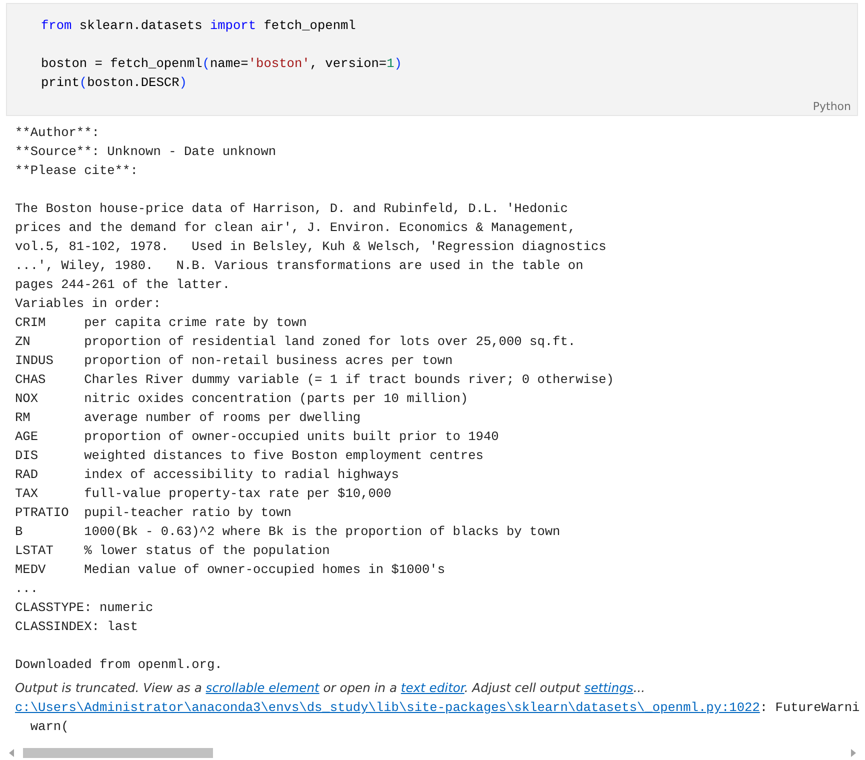 The width and height of the screenshot is (865, 760). What do you see at coordinates (299, 266) in the screenshot?
I see `output-line: ...', Wiley, 1980. N.B. Various transformations are used in the table on` at bounding box center [299, 266].